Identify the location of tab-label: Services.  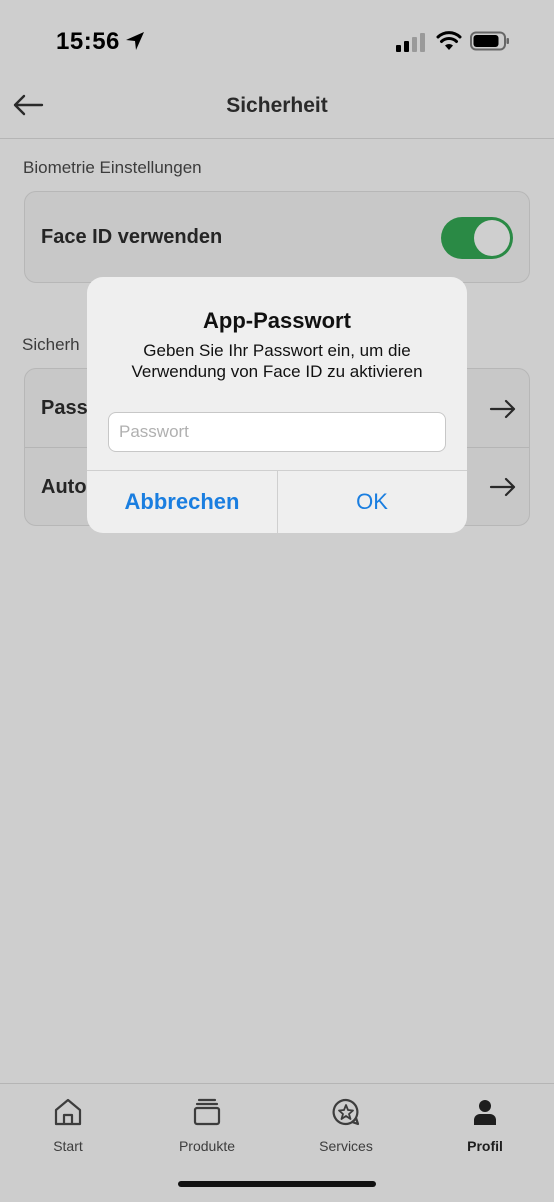
(346, 1146).